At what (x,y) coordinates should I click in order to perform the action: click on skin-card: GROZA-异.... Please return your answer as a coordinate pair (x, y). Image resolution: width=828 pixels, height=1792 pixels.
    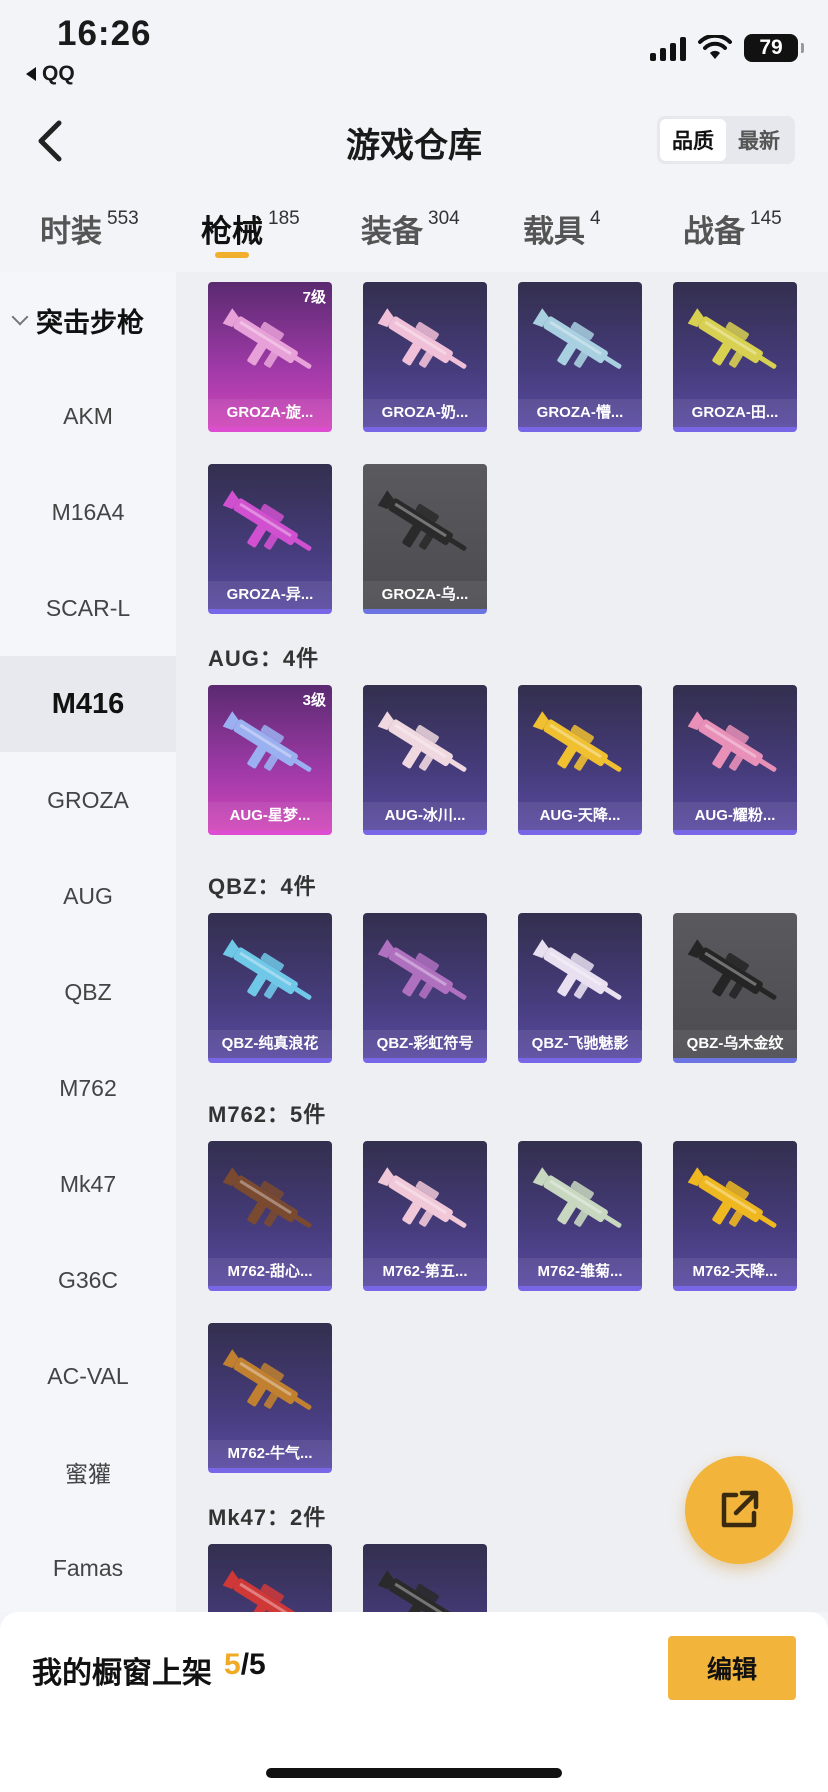
    Looking at the image, I should click on (270, 539).